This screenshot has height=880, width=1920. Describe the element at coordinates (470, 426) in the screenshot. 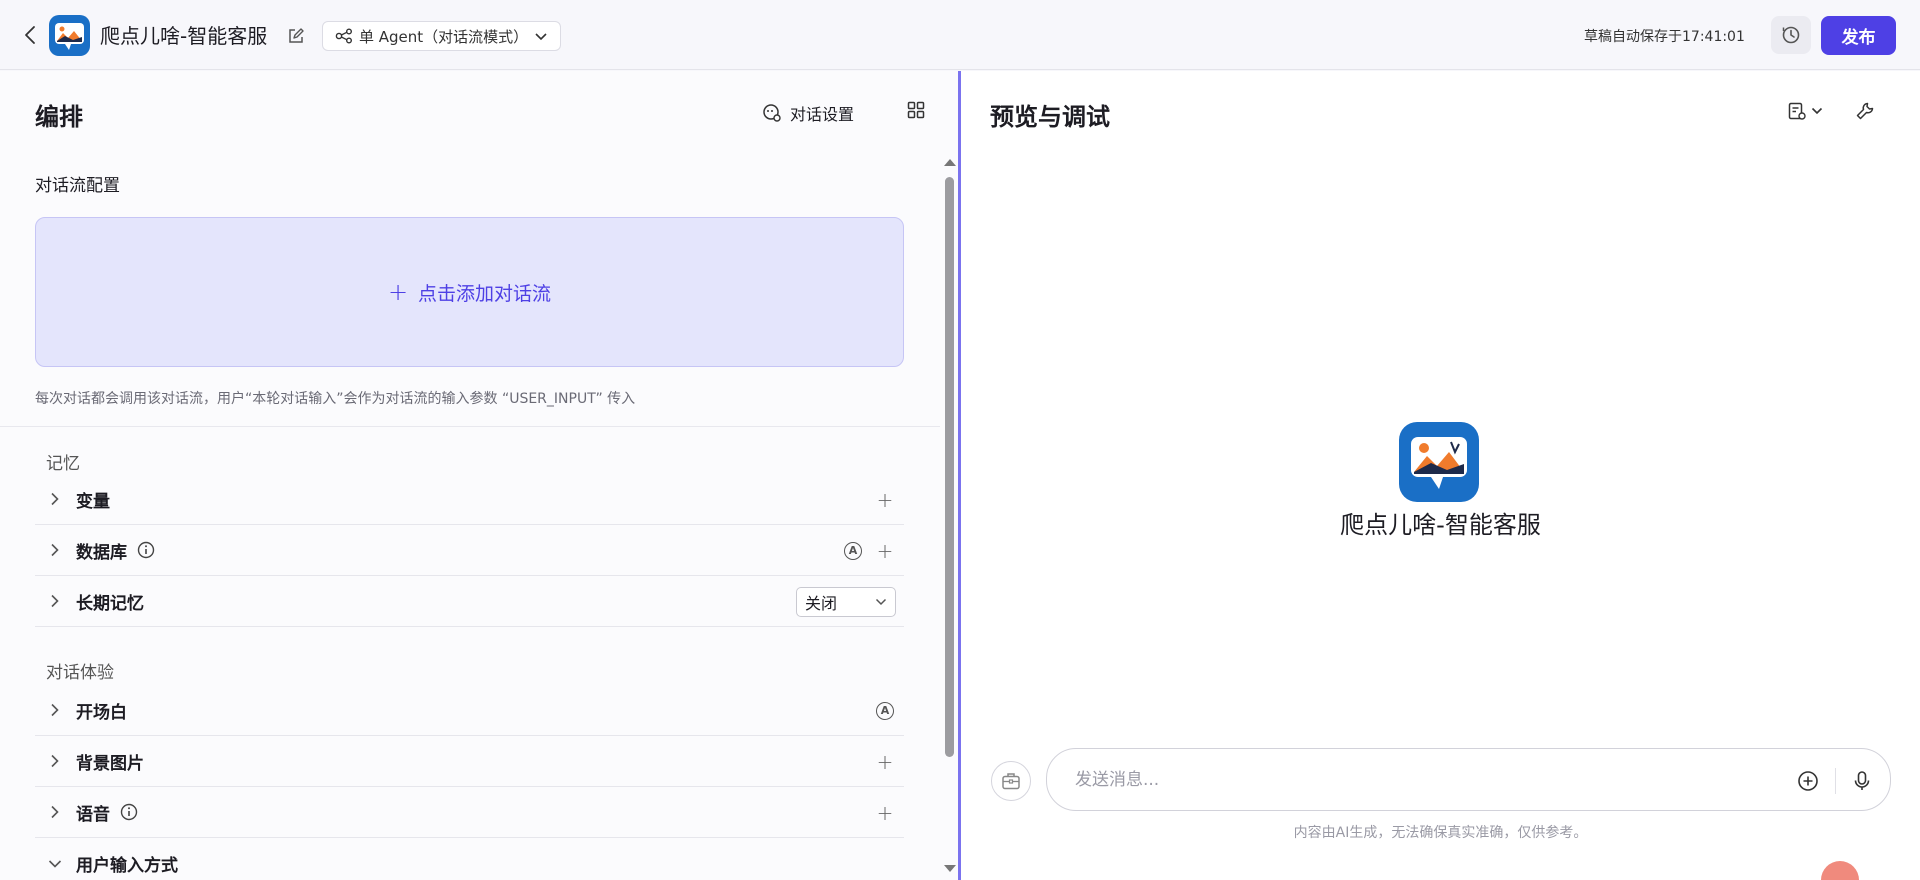

I see `section-divider` at that location.